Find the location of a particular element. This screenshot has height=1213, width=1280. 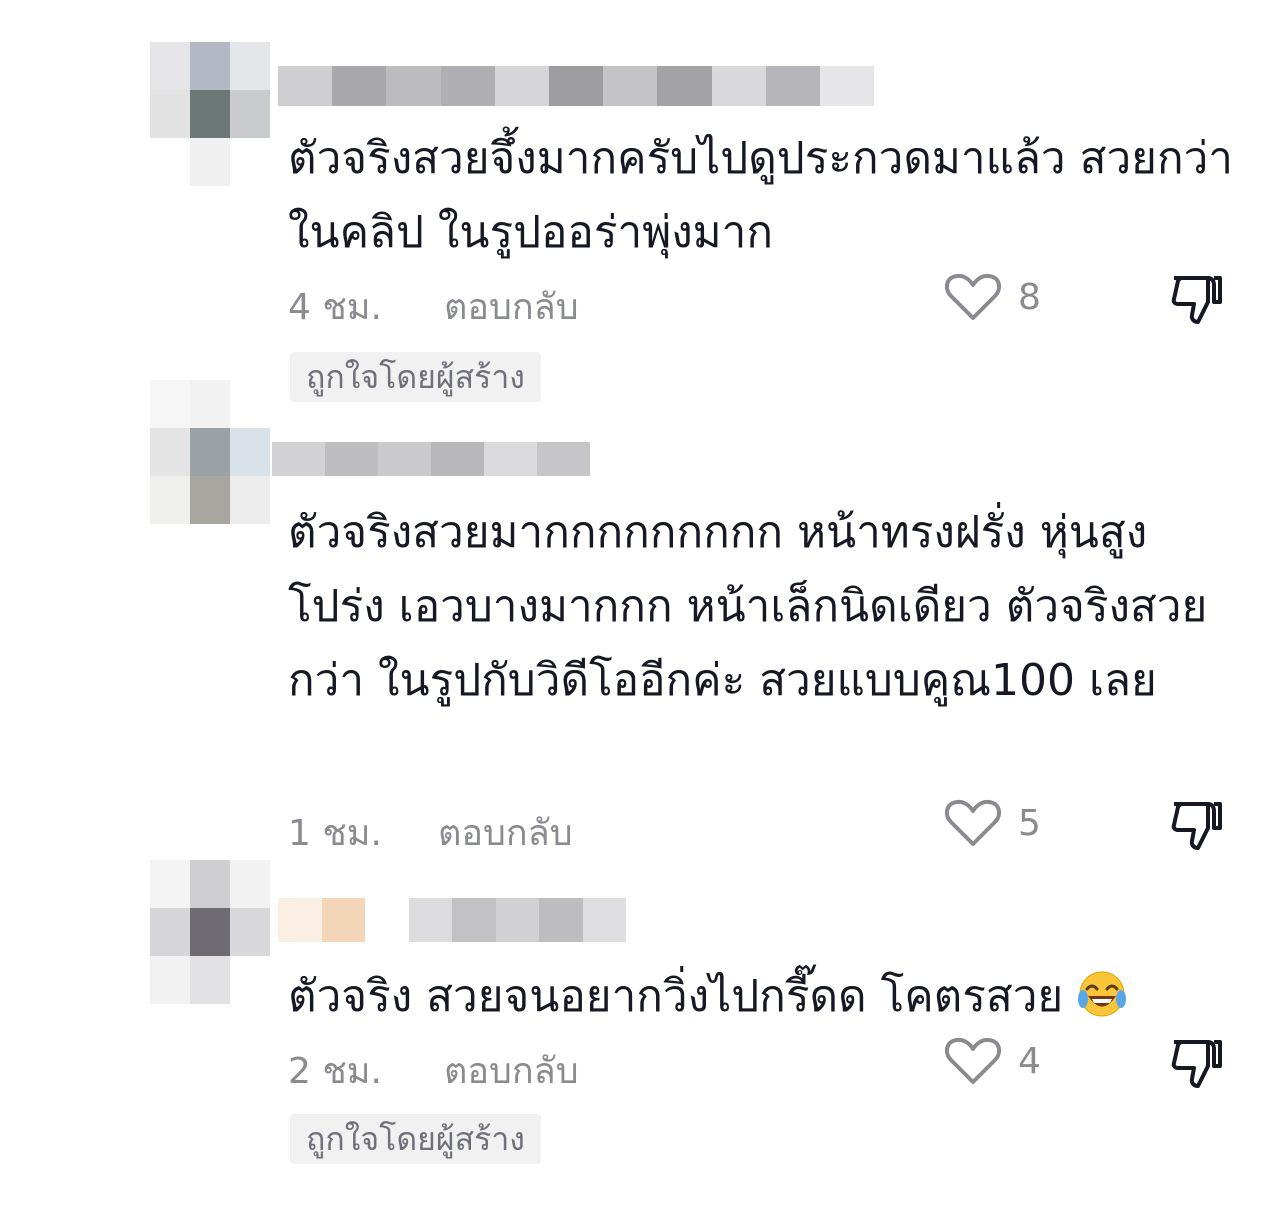

laughing-tears-icon is located at coordinates (1102, 994).